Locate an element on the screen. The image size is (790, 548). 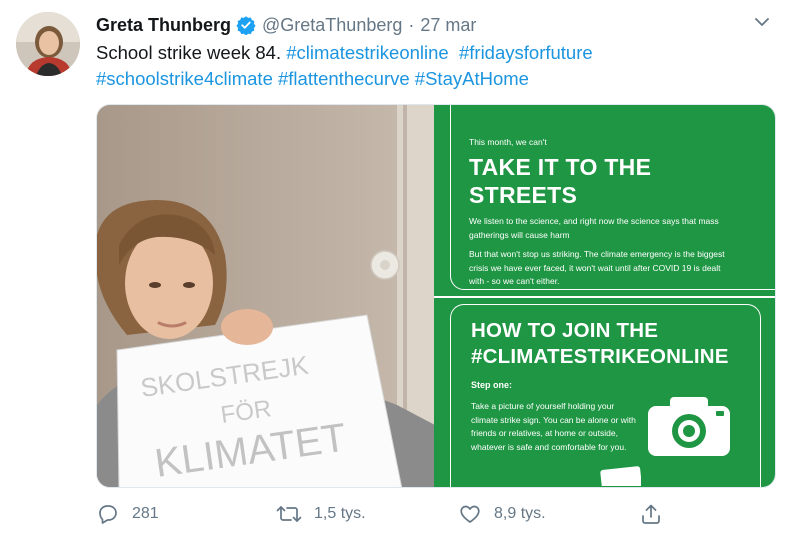
share-button is located at coordinates (657, 514).